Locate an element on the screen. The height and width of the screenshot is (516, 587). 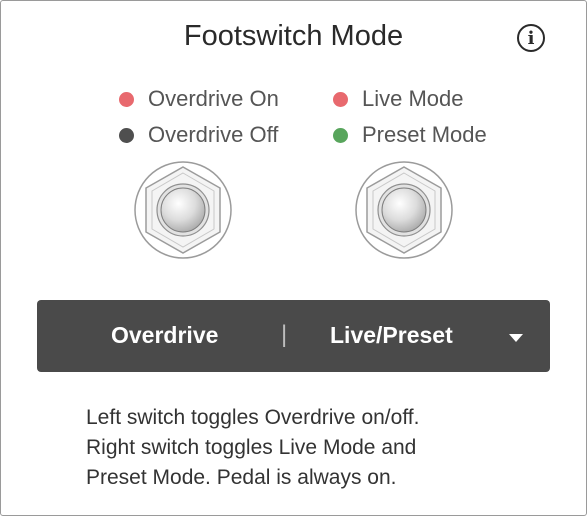
legend-item-preset-mode: Preset Mode is located at coordinates (410, 135).